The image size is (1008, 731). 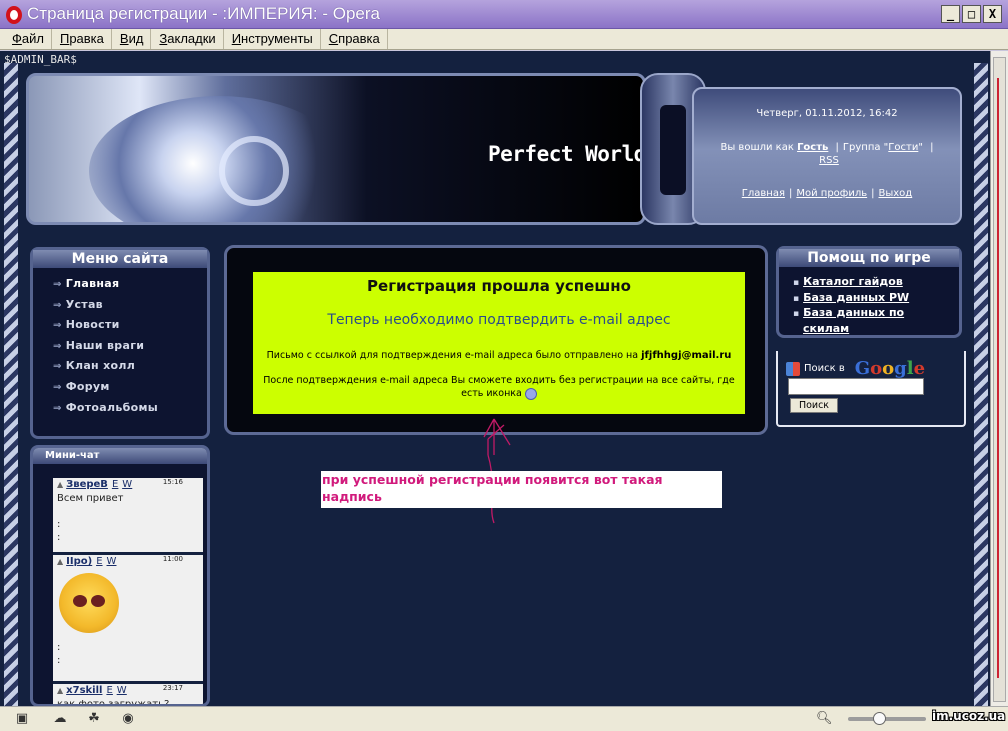 I want to click on ucoz-id-icon, so click(x=530, y=393).